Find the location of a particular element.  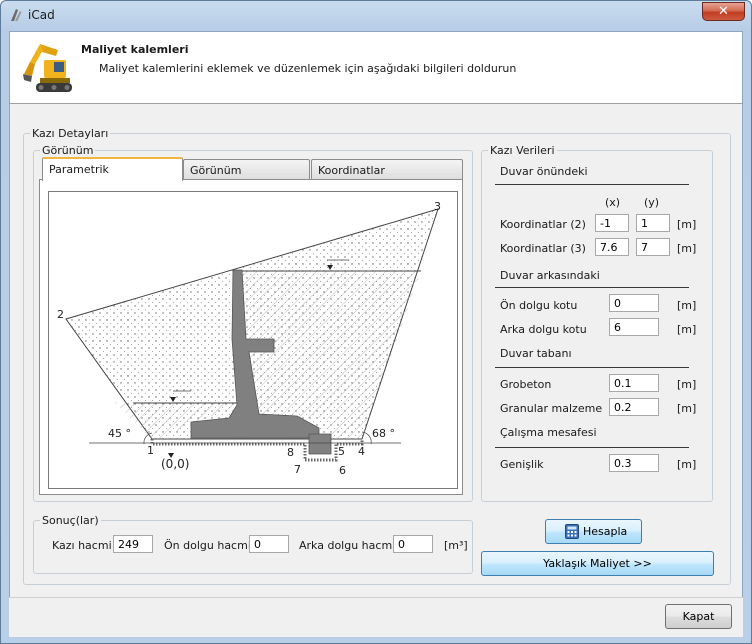

yaklasik-maliyet-label: Yaklaşık Maliyet >> is located at coordinates (597, 563).